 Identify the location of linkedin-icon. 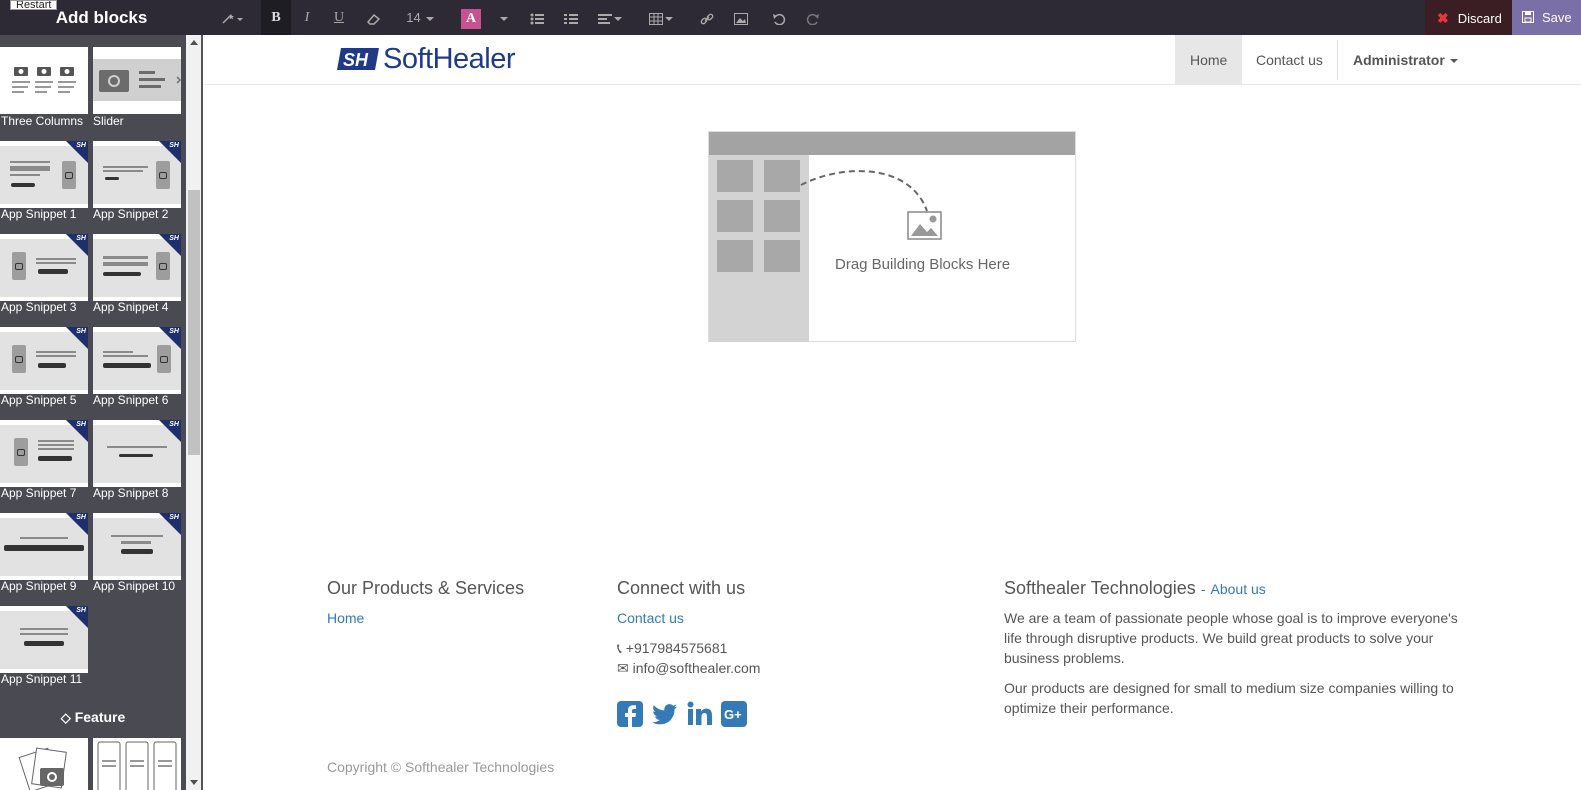
(700, 714).